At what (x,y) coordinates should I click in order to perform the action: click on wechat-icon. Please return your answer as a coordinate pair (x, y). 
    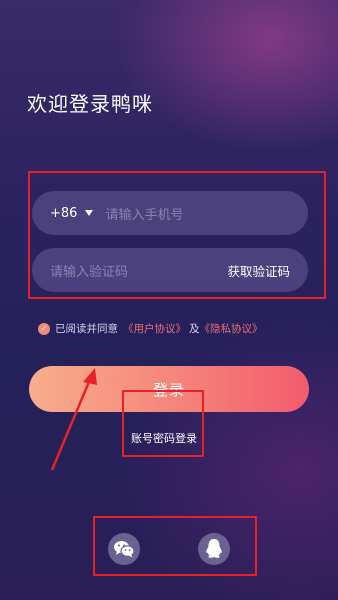
    Looking at the image, I should click on (124, 549).